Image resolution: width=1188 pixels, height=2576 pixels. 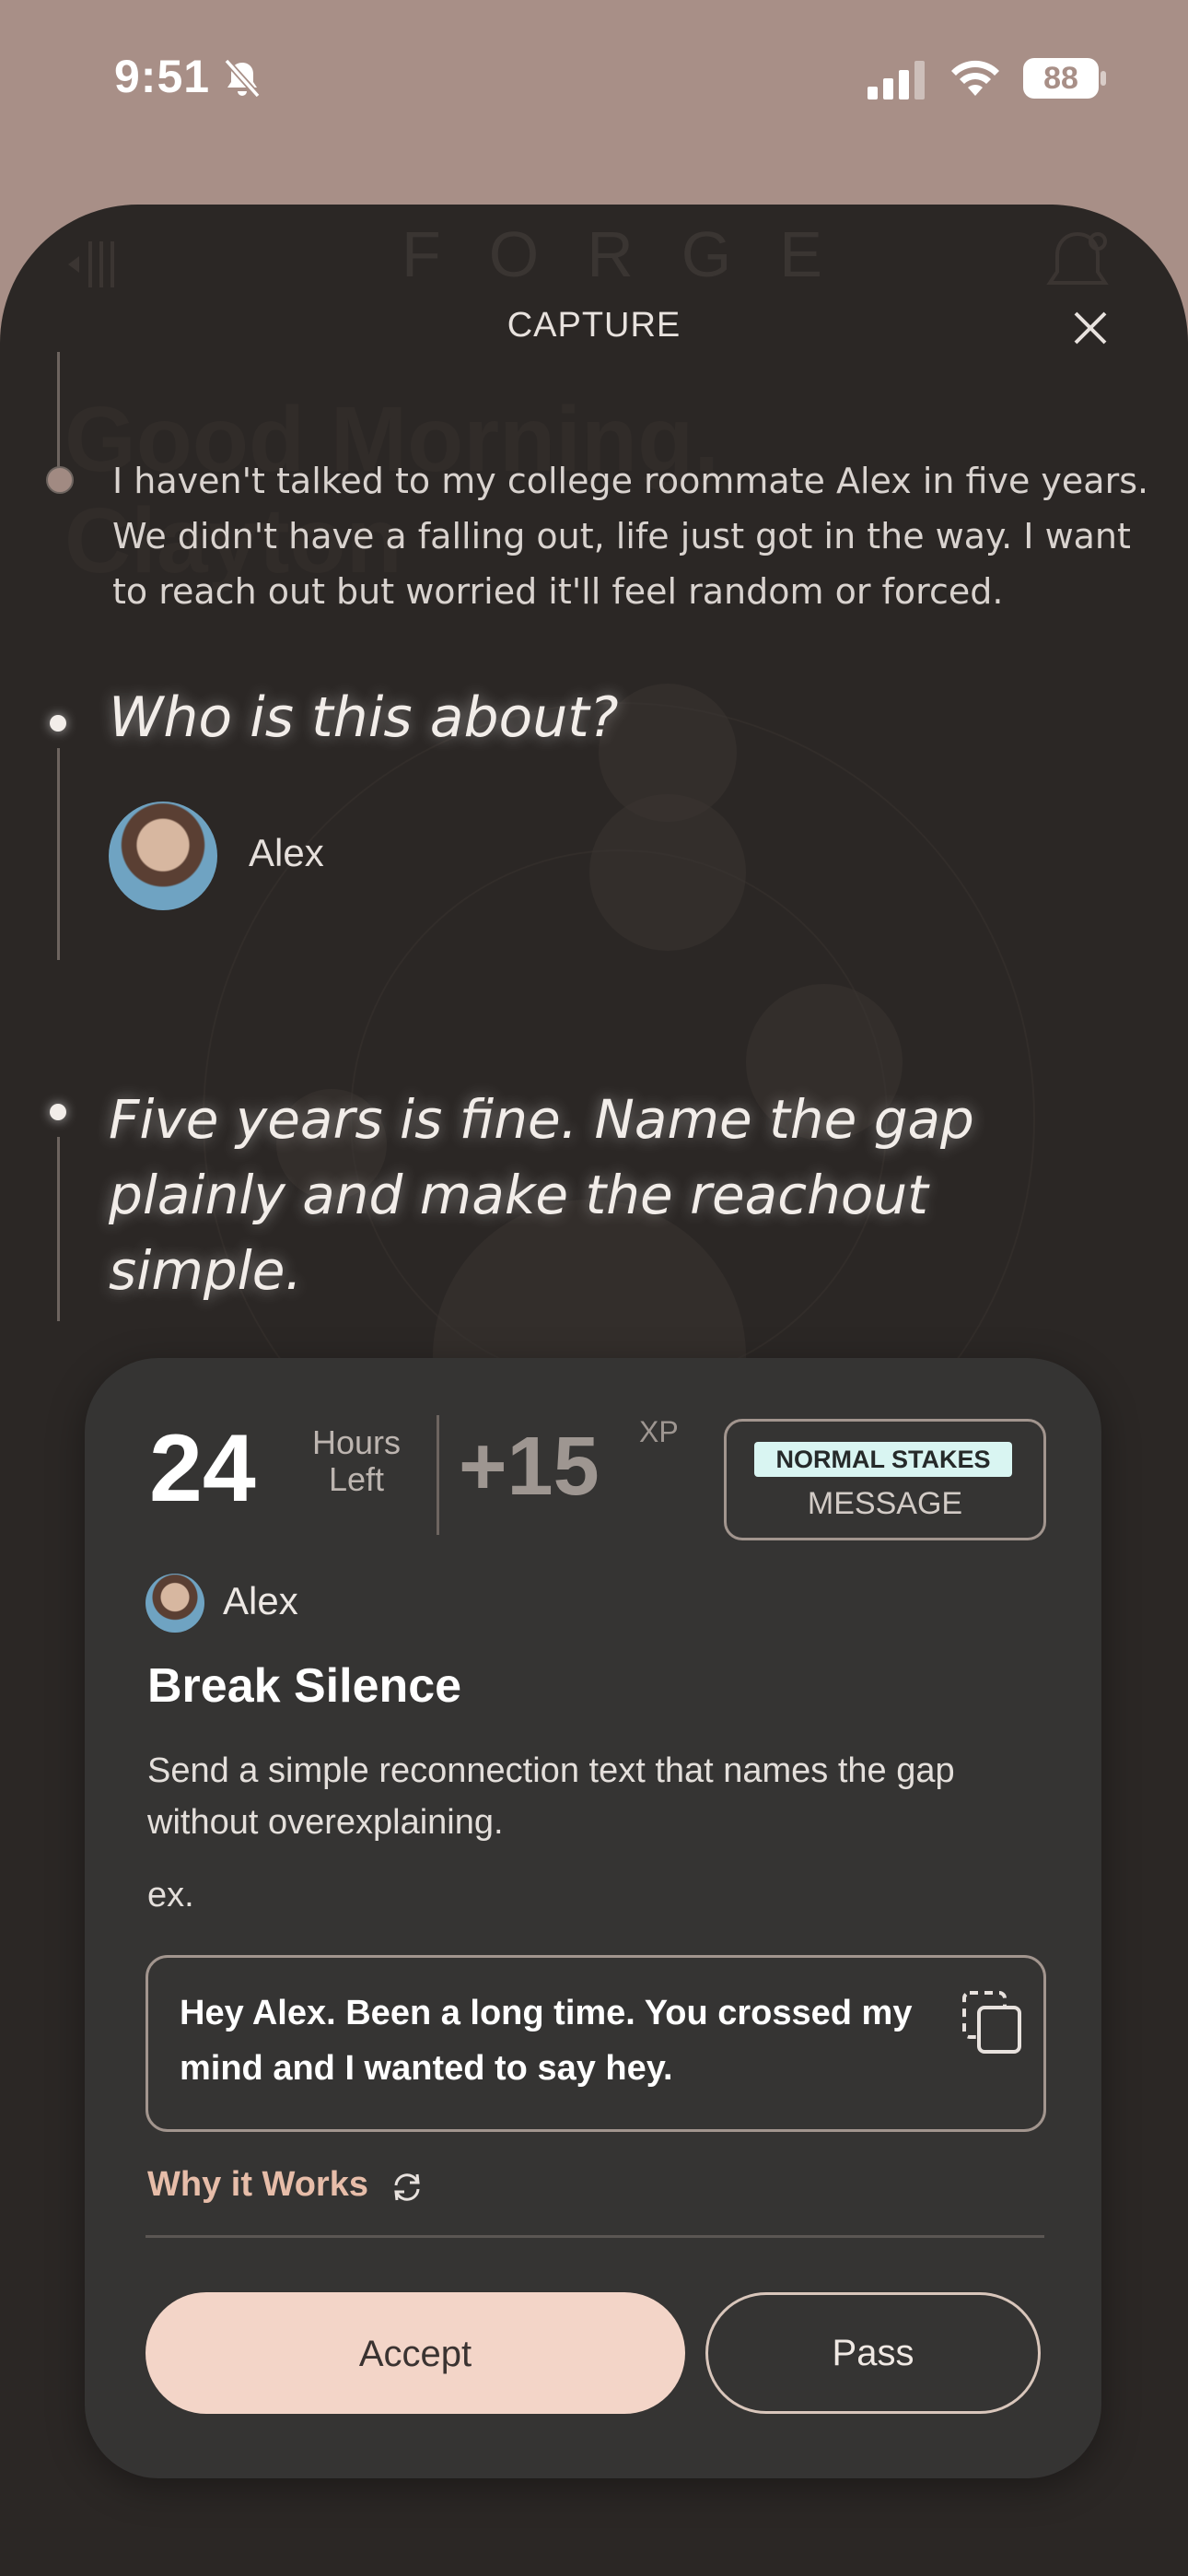 I want to click on person-name: Alex, so click(x=286, y=853).